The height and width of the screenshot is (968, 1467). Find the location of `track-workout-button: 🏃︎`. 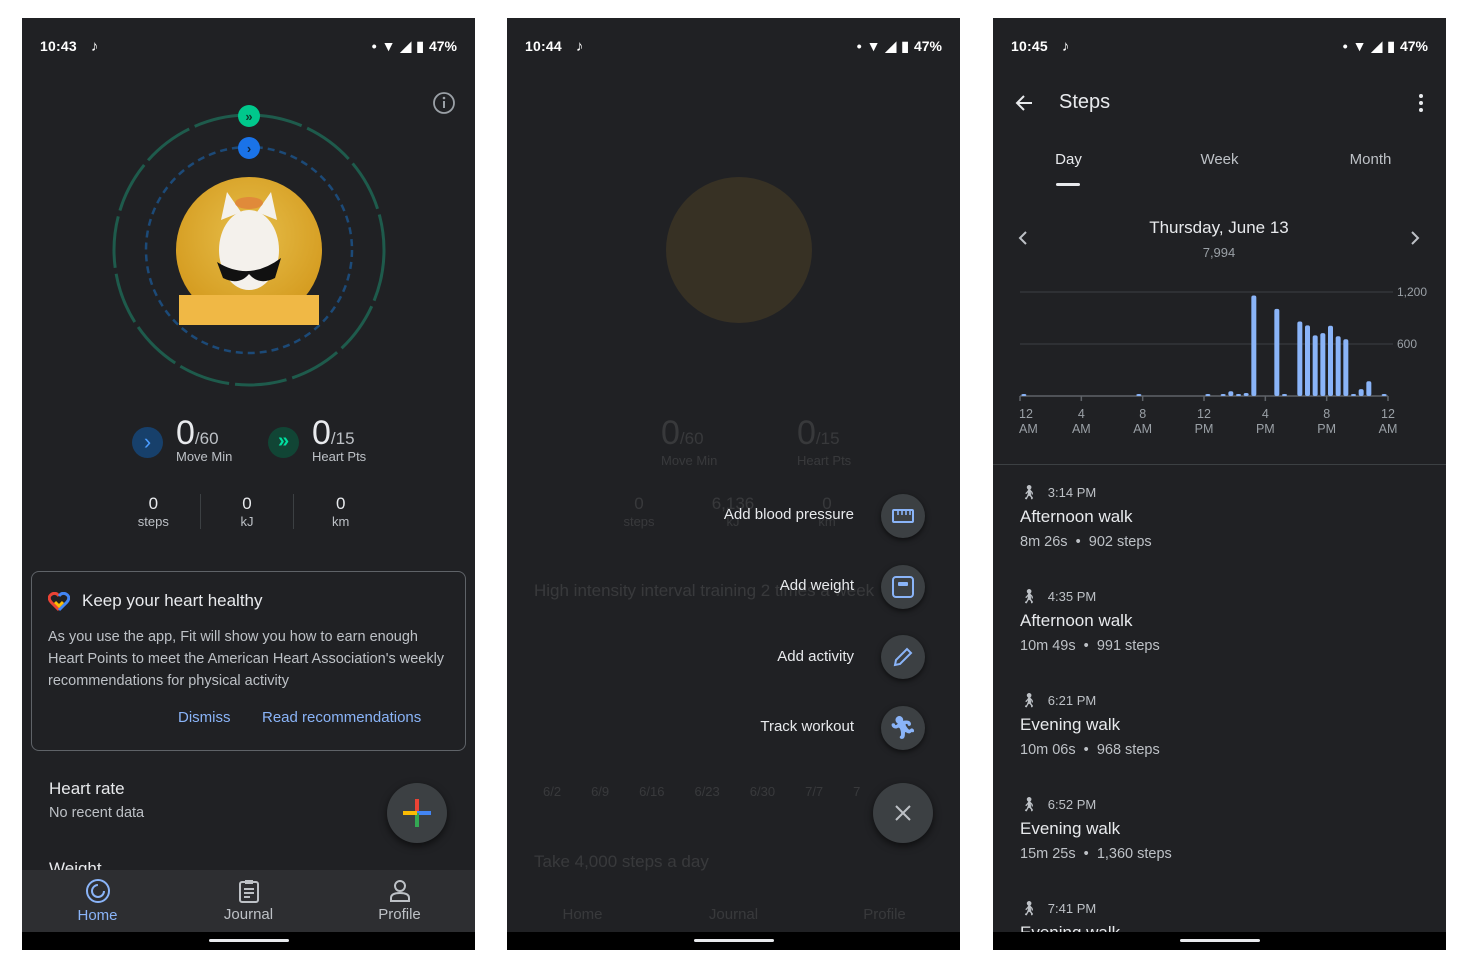

track-workout-button: 🏃︎ is located at coordinates (903, 728).